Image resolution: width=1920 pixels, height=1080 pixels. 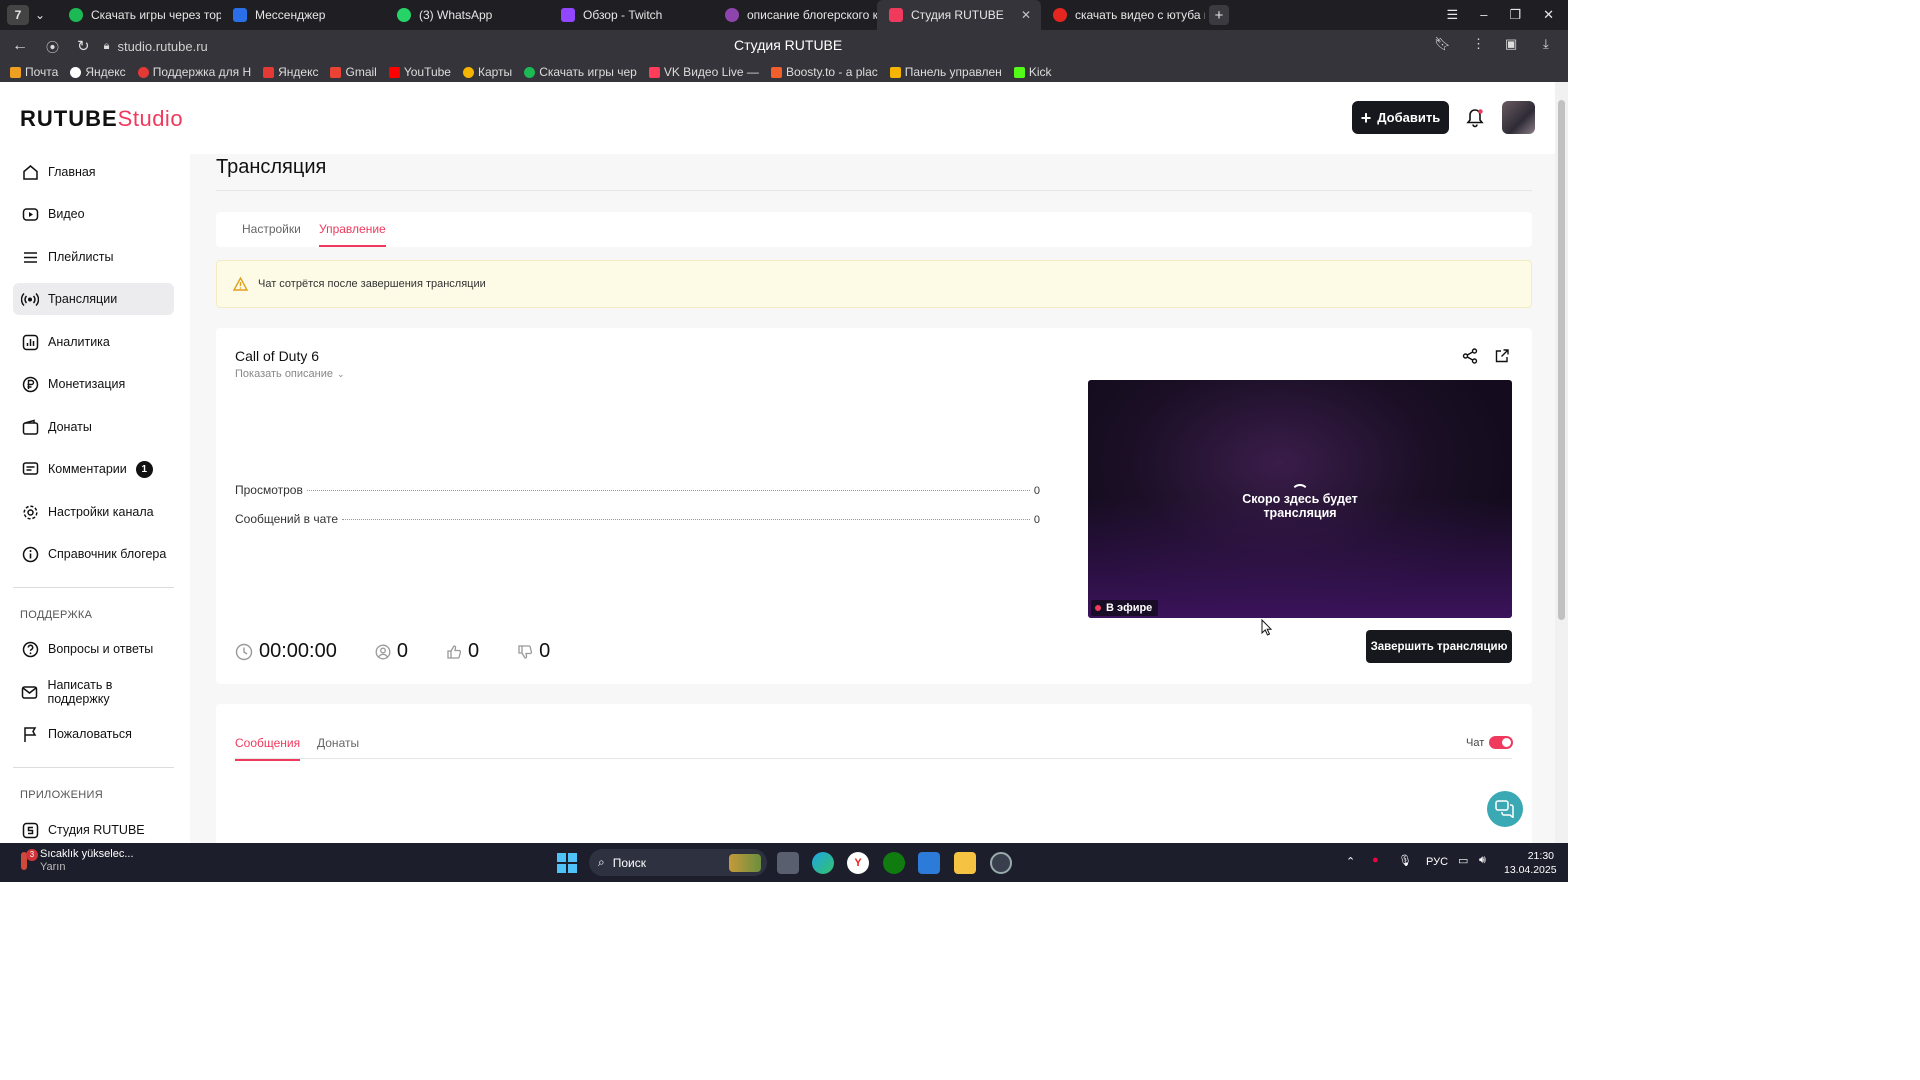 What do you see at coordinates (580, 72) in the screenshot?
I see `bookmark-item: Скачать игры чер` at bounding box center [580, 72].